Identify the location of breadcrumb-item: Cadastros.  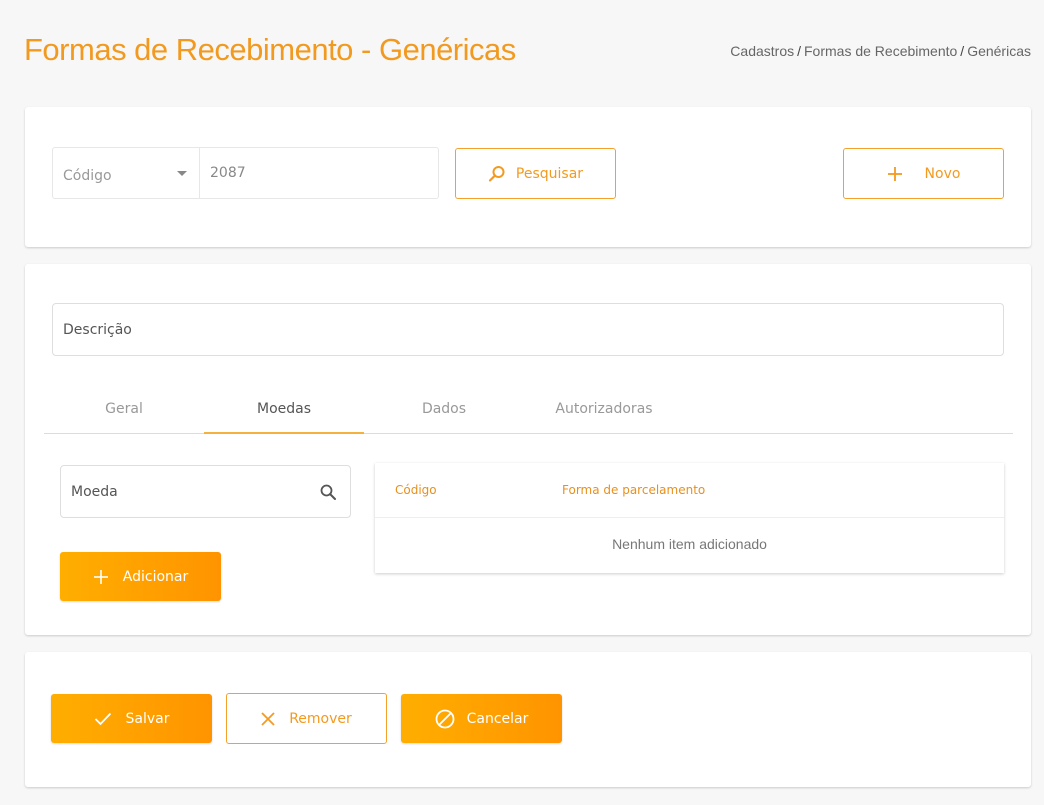
(762, 51).